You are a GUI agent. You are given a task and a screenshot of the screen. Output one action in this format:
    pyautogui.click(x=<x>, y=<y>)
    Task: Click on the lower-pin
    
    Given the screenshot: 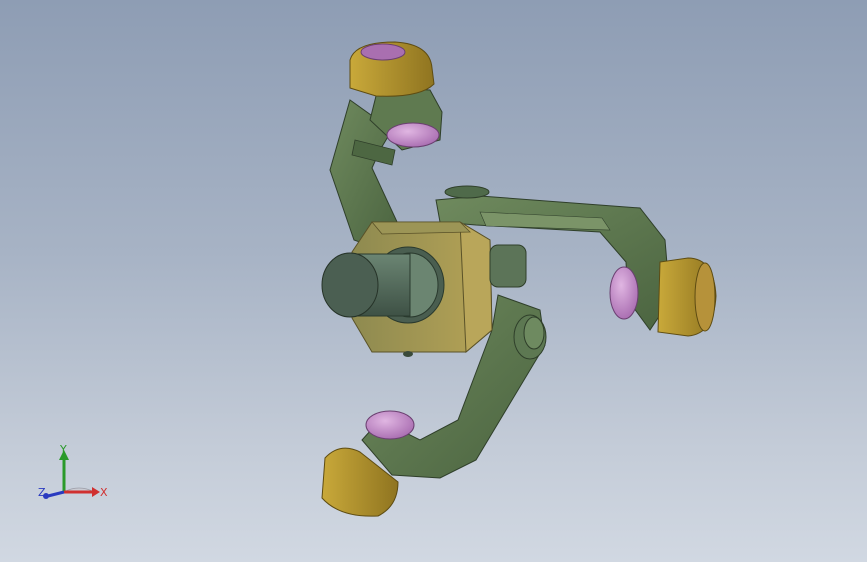 What is the action you would take?
    pyautogui.click(x=390, y=425)
    